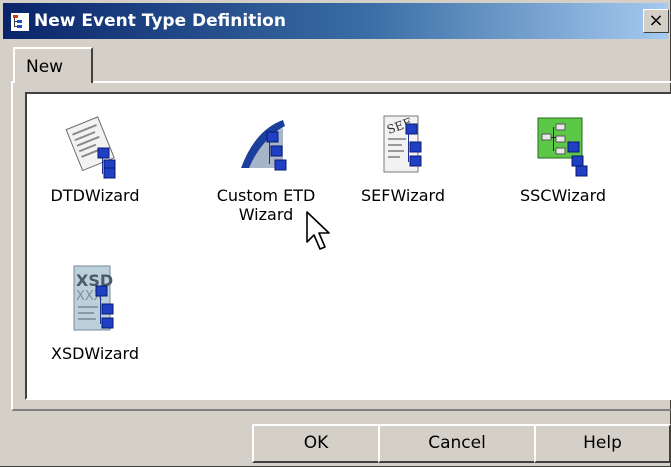 This screenshot has width=671, height=467. What do you see at coordinates (90, 147) in the screenshot?
I see `dtd-document-icon` at bounding box center [90, 147].